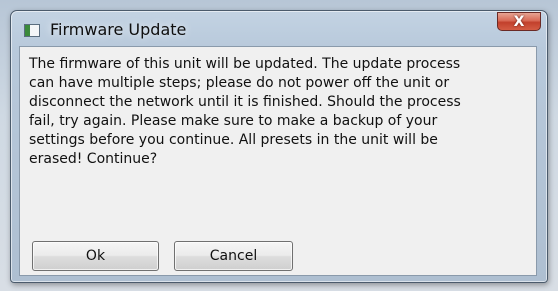 Image resolution: width=558 pixels, height=291 pixels. What do you see at coordinates (233, 256) in the screenshot?
I see `cancel-button: Cancel` at bounding box center [233, 256].